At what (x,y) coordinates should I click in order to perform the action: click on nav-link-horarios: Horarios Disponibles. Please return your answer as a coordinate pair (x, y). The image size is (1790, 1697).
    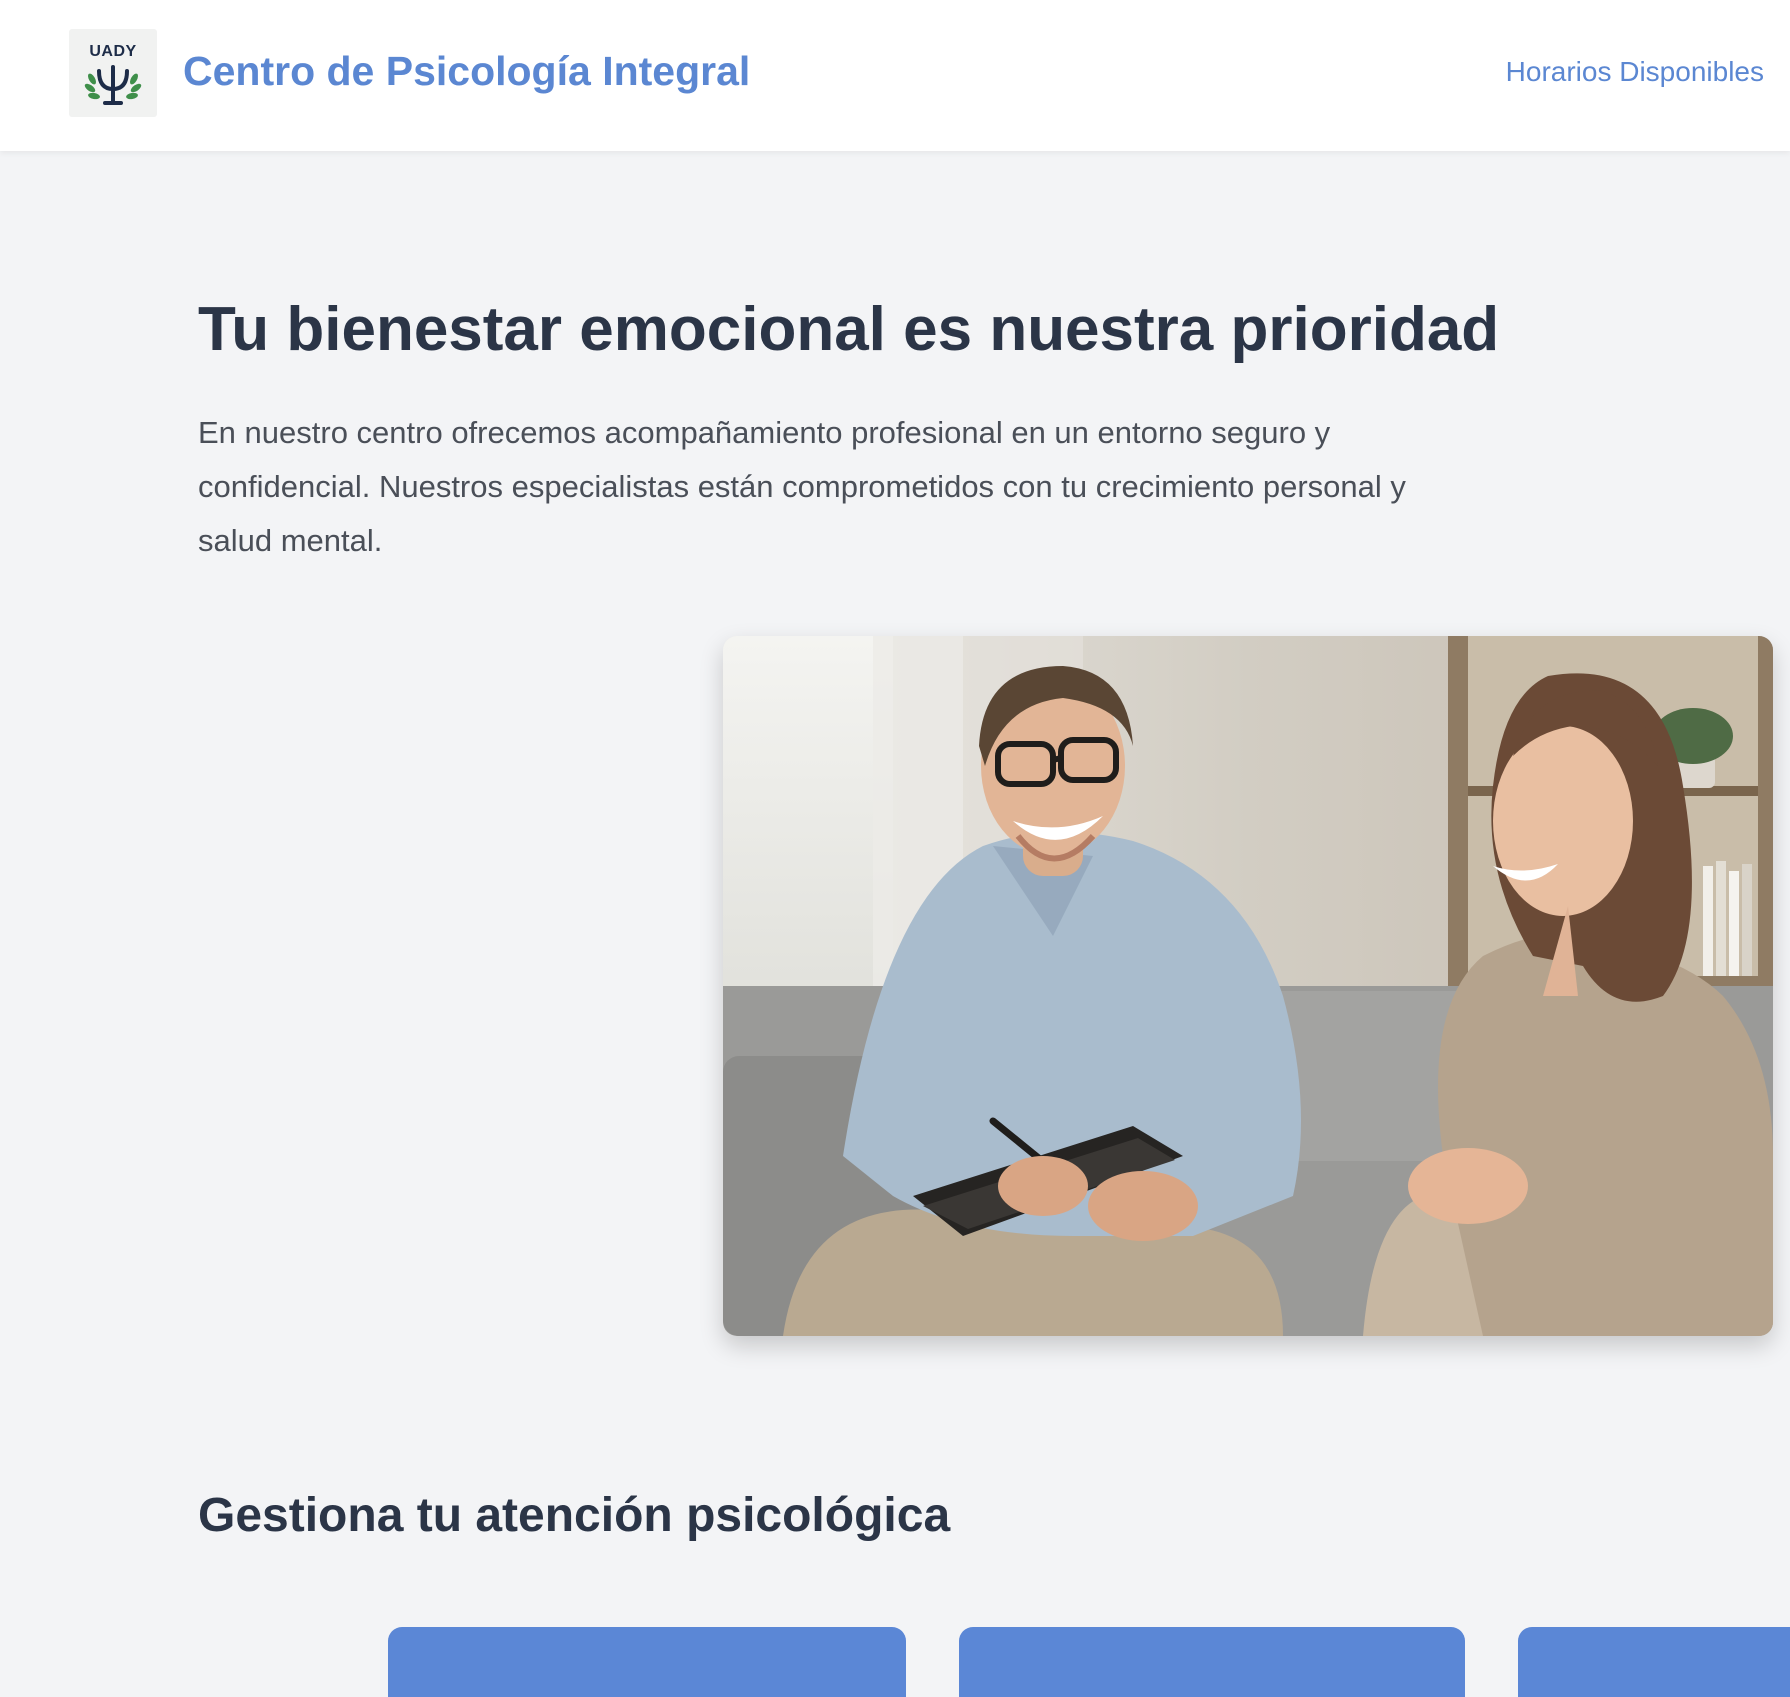
    Looking at the image, I should click on (1635, 72).